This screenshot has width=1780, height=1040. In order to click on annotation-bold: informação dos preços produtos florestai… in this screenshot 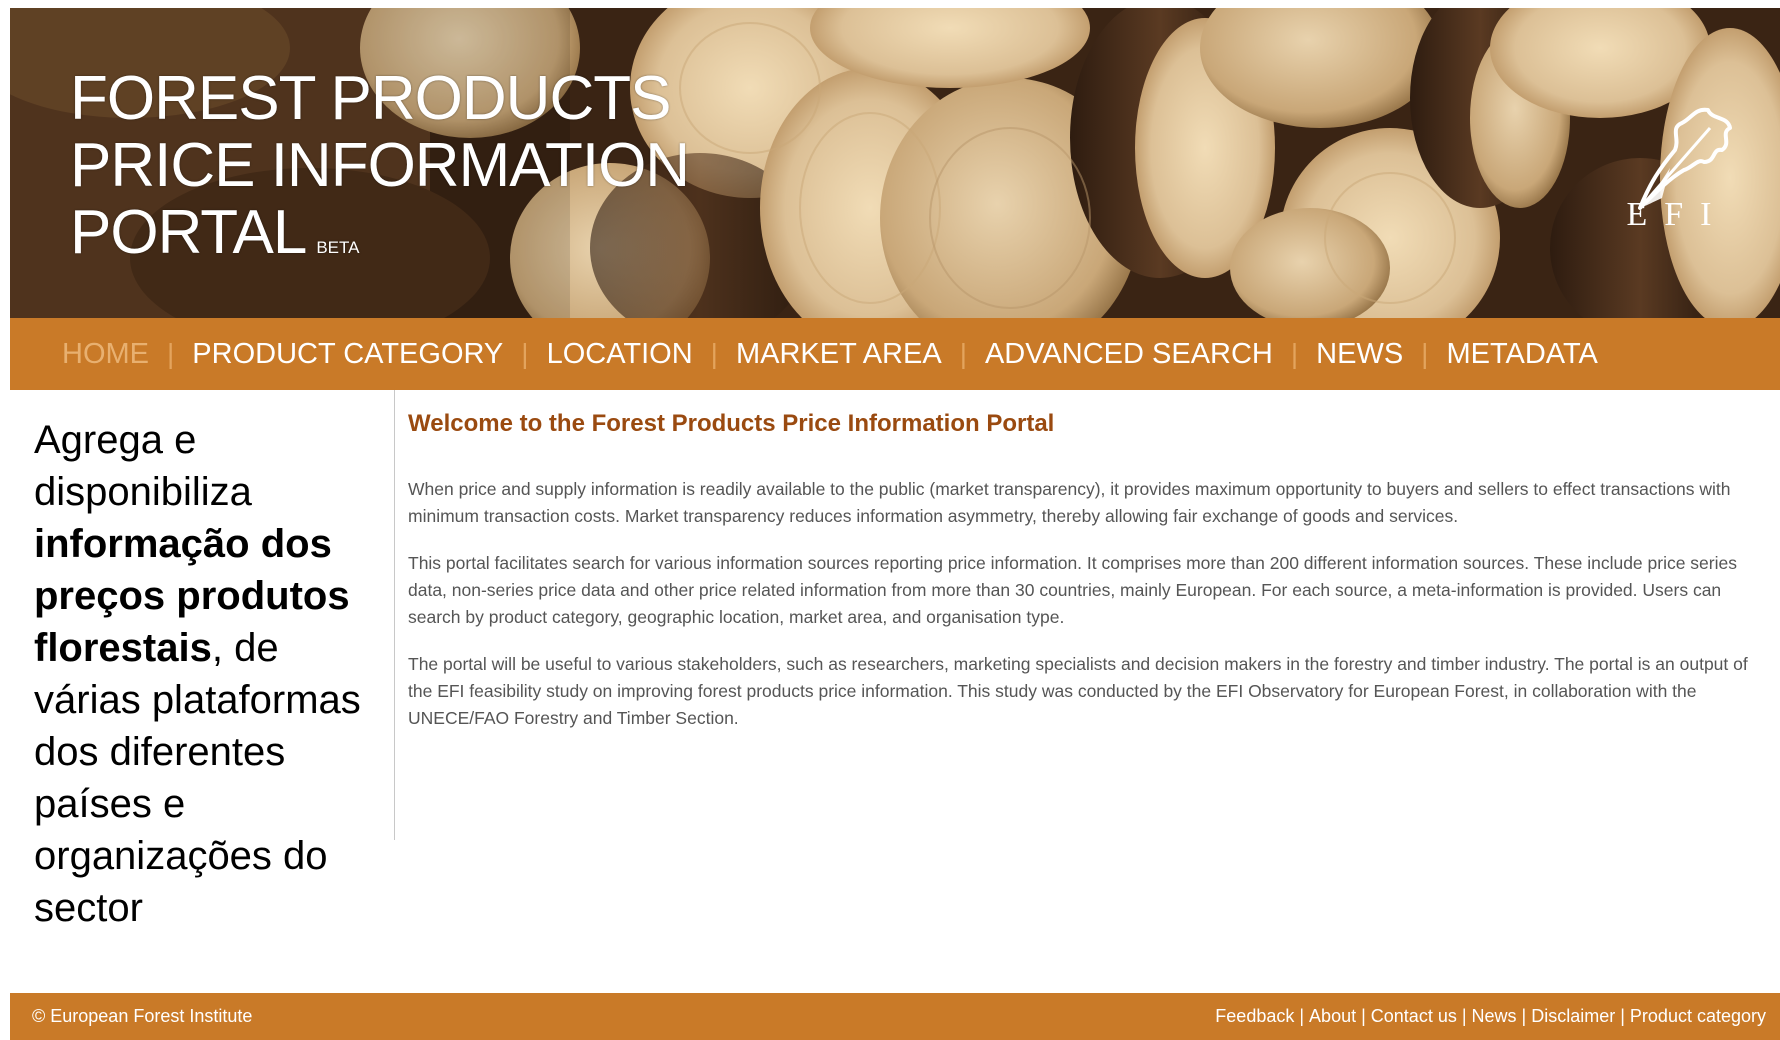, I will do `click(192, 596)`.